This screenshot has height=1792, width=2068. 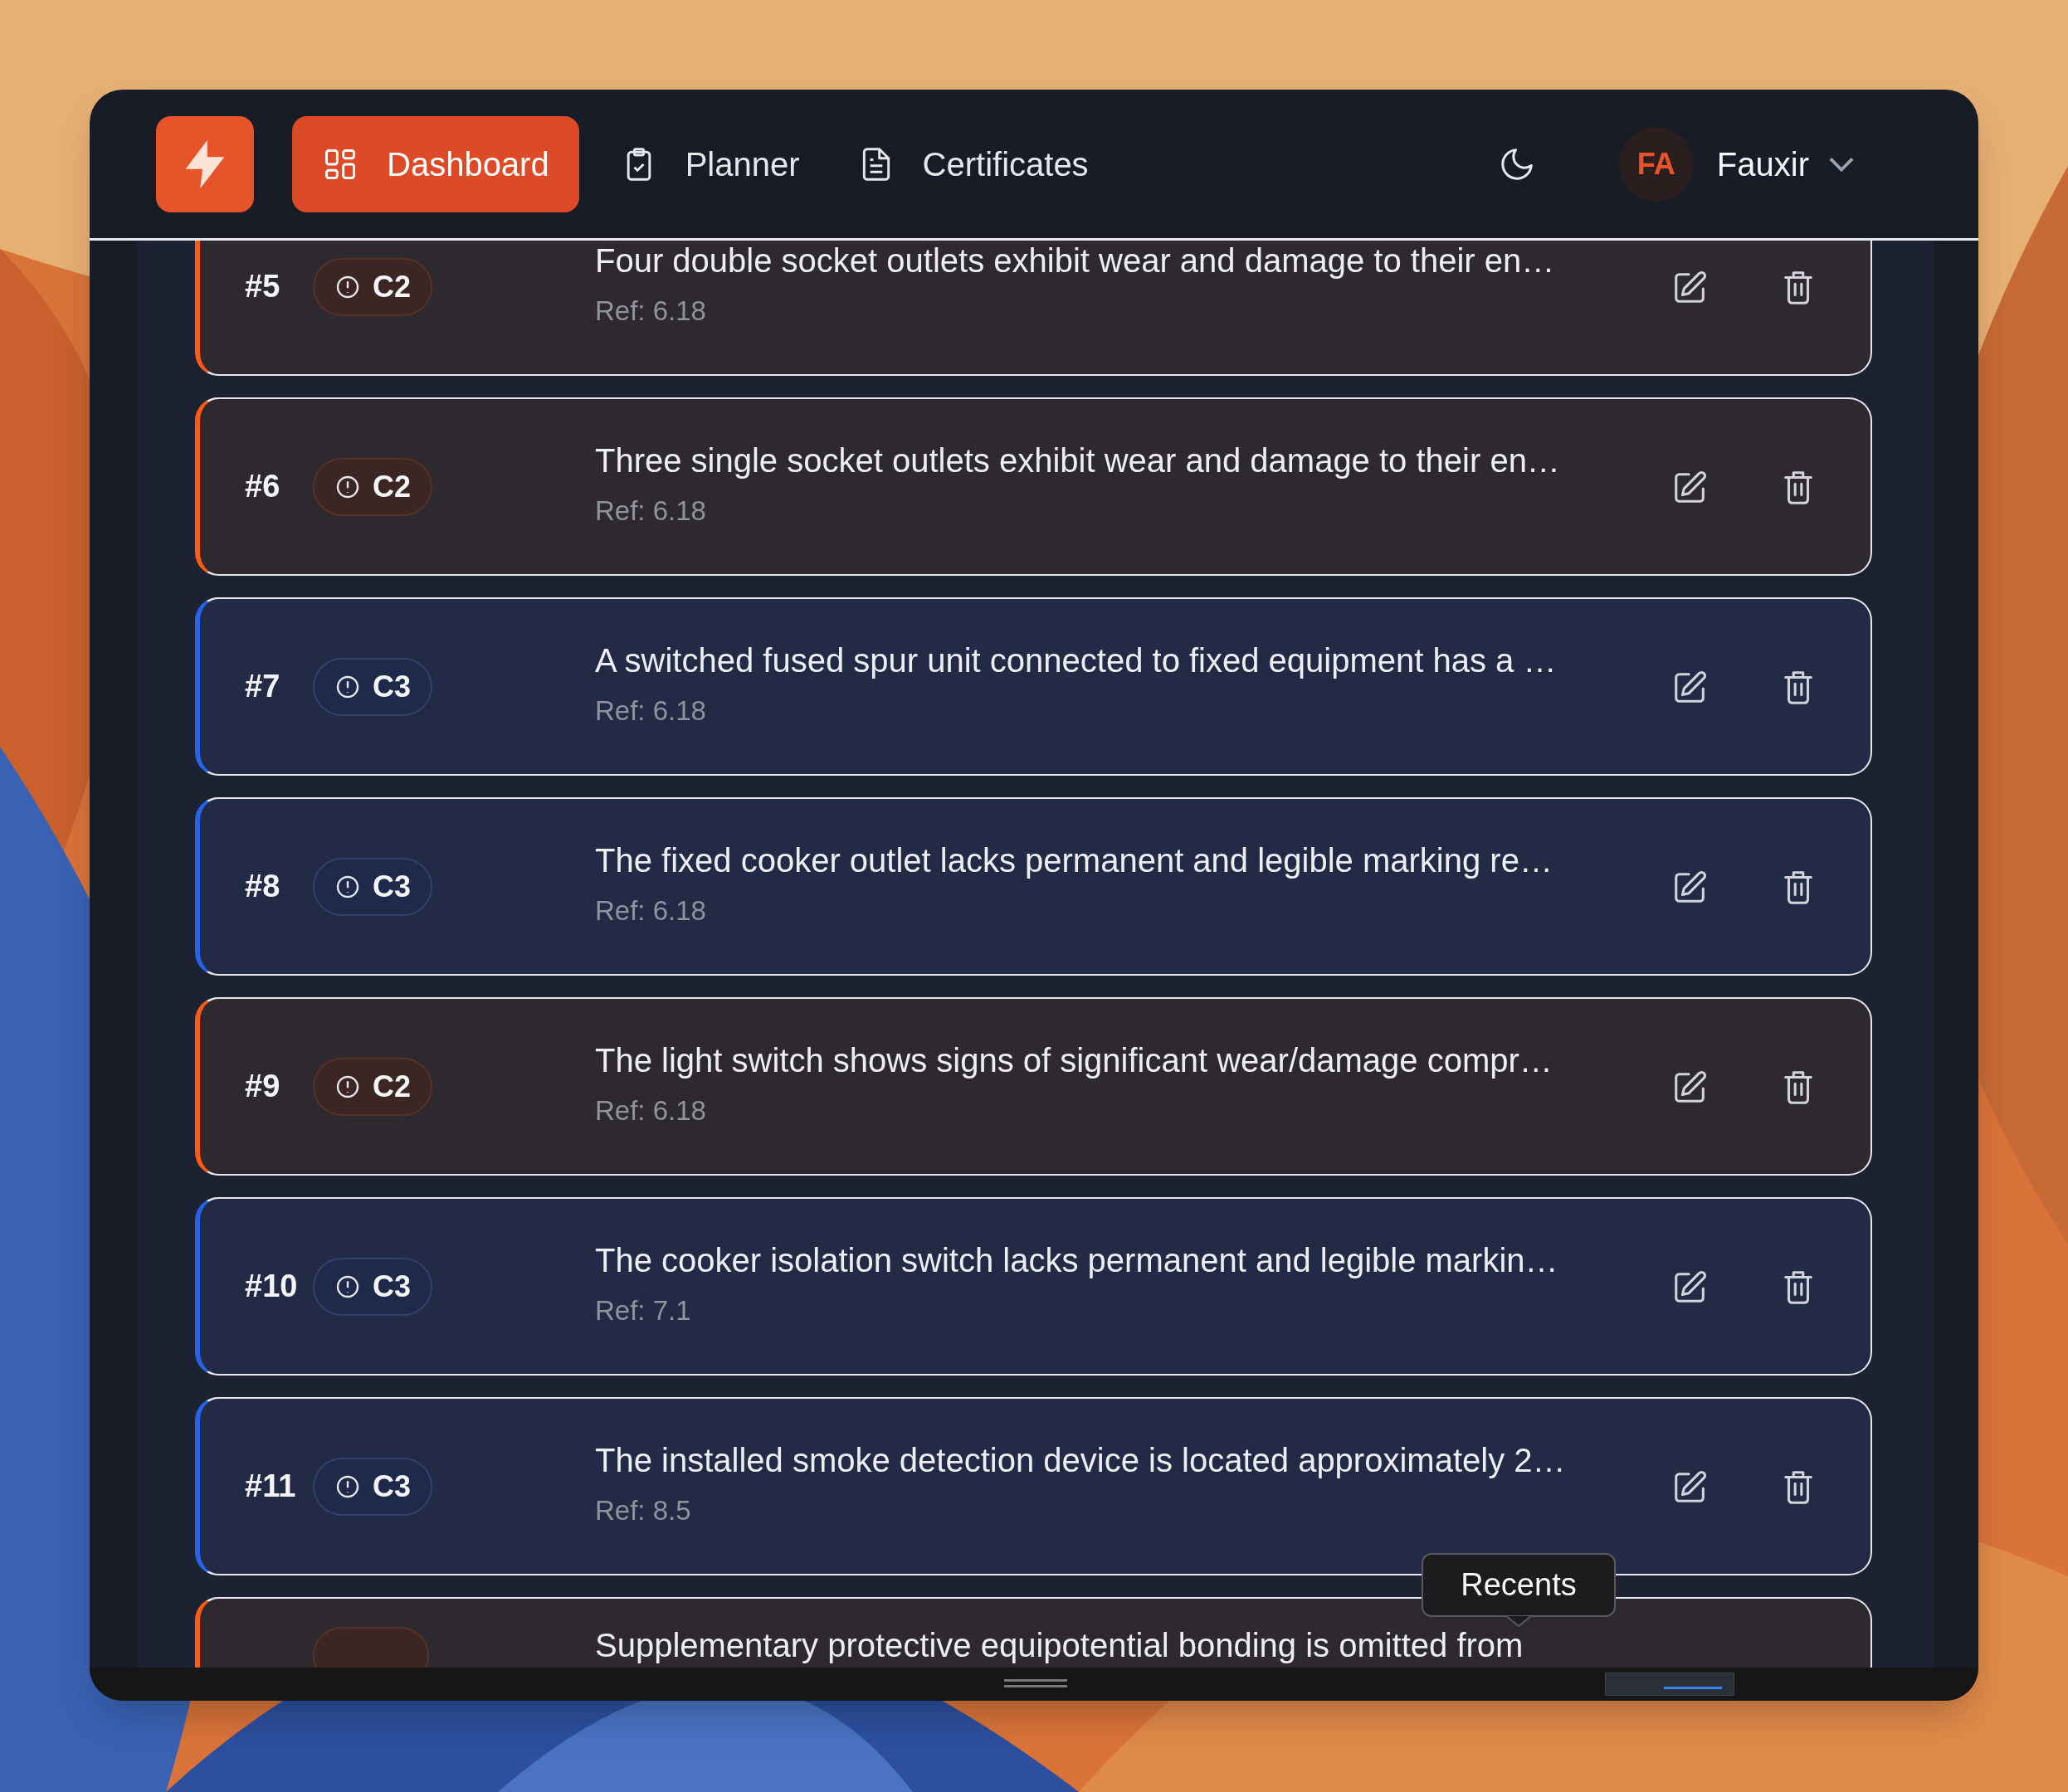 What do you see at coordinates (272, 1286) in the screenshot?
I see `observation-number: #10` at bounding box center [272, 1286].